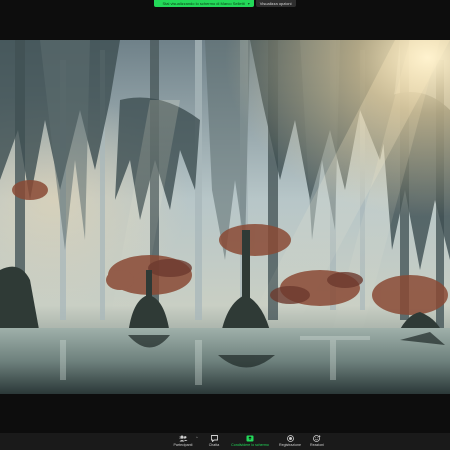  I want to click on share-screen-button: Condividere lo schermo, so click(250, 441).